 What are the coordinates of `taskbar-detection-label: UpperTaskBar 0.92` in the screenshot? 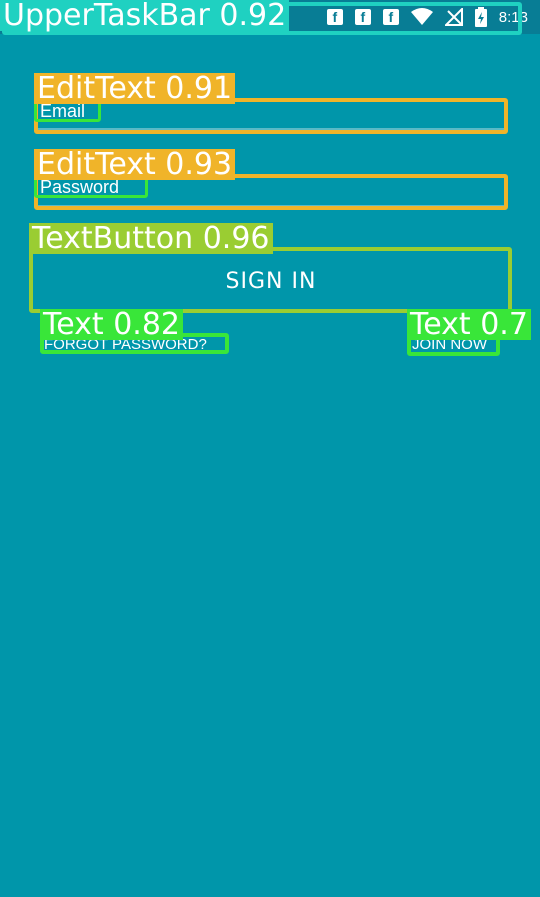 It's located at (145, 15).